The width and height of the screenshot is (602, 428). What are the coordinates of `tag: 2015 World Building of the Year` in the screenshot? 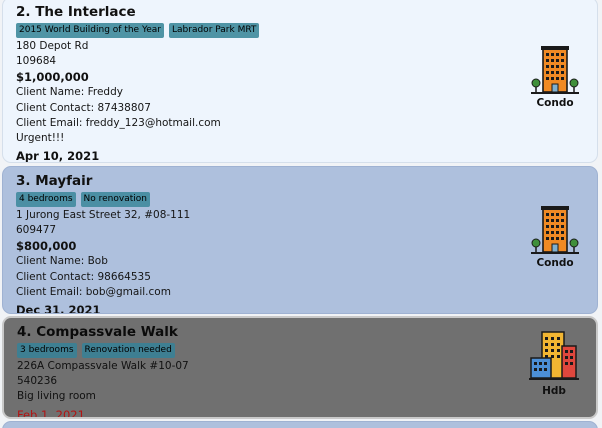 It's located at (90, 30).